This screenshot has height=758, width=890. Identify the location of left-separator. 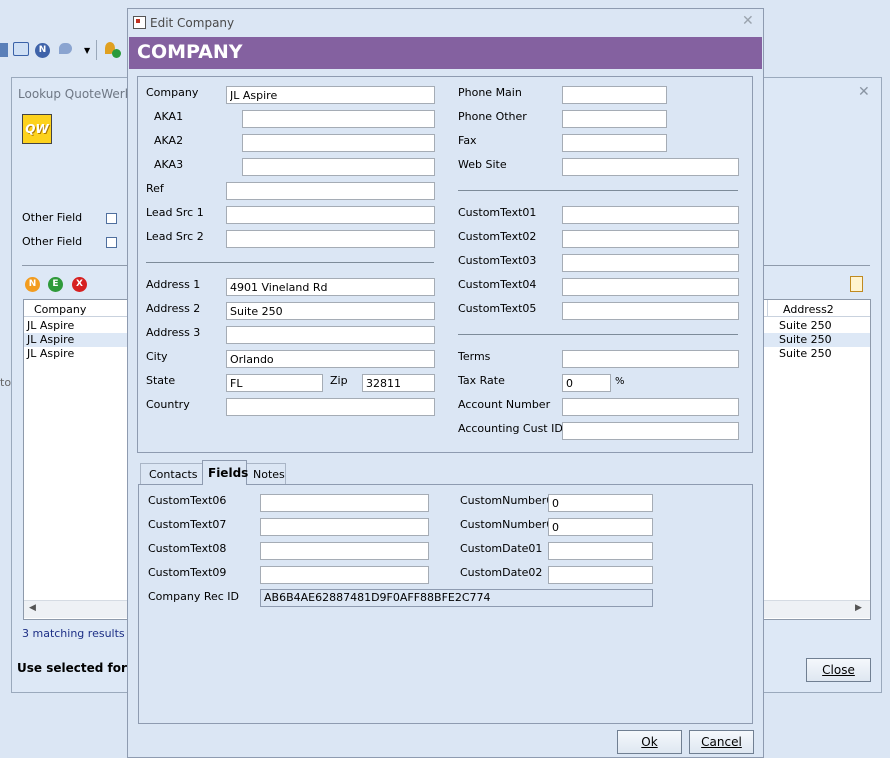
(290, 262).